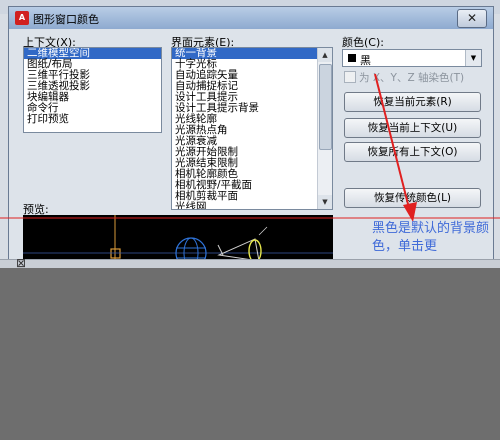 Image resolution: width=500 pixels, height=440 pixels. I want to click on annotation-text: 黑色是默认的背景颜色，单击更, so click(431, 237).